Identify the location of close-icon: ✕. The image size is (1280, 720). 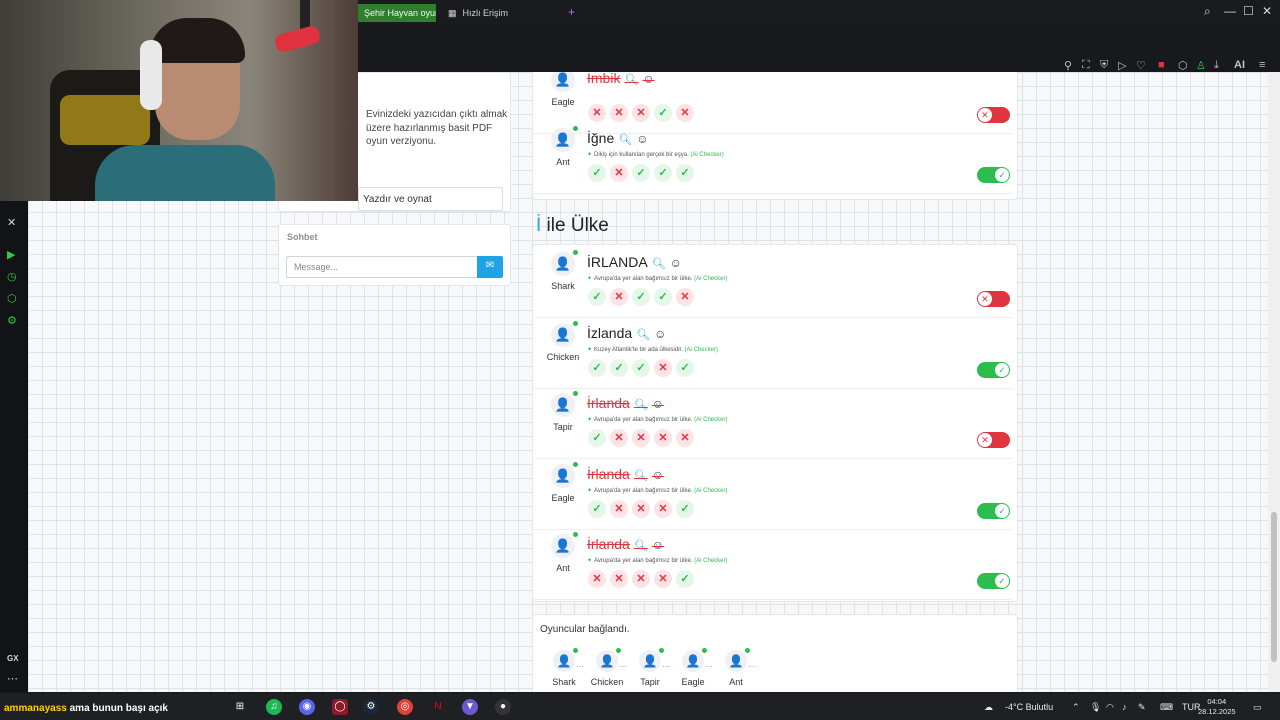
(1267, 11).